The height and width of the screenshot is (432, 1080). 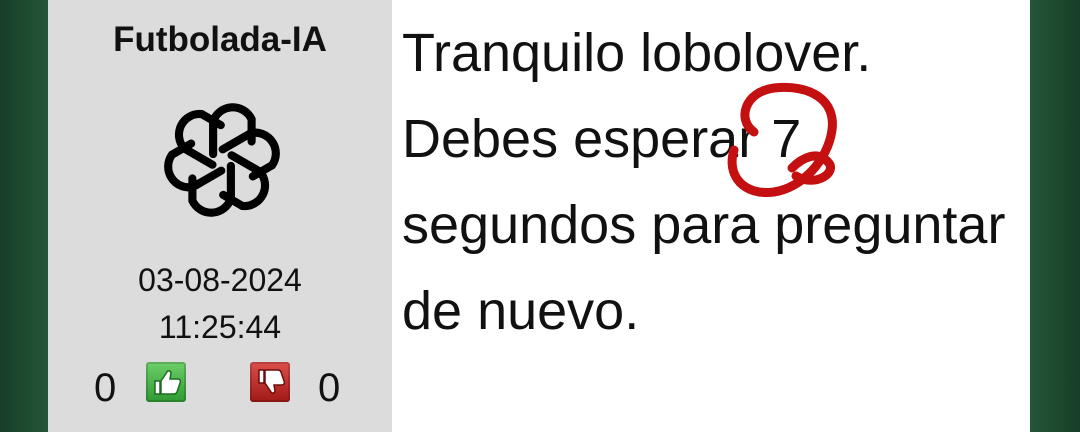 I want to click on author-username: Futbolada-IA, so click(x=220, y=40).